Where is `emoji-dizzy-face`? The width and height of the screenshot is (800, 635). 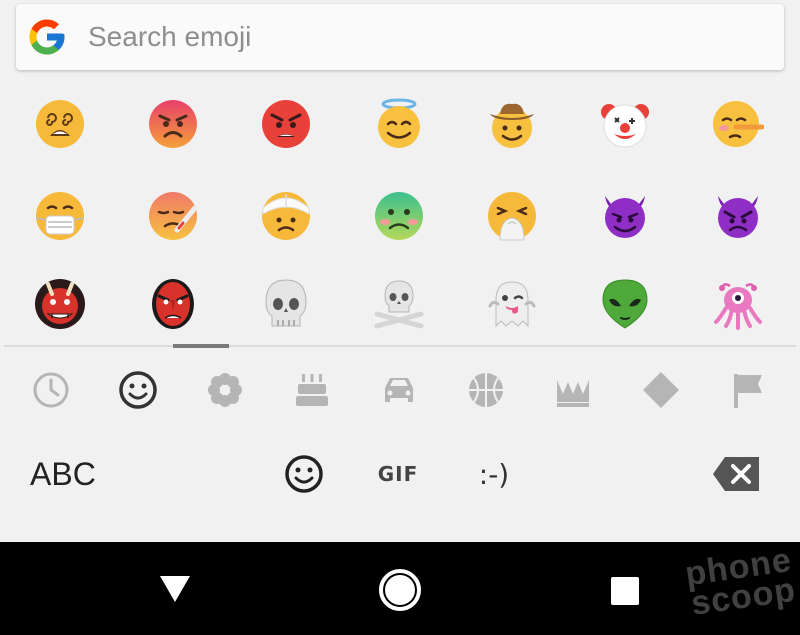
emoji-dizzy-face is located at coordinates (60, 124).